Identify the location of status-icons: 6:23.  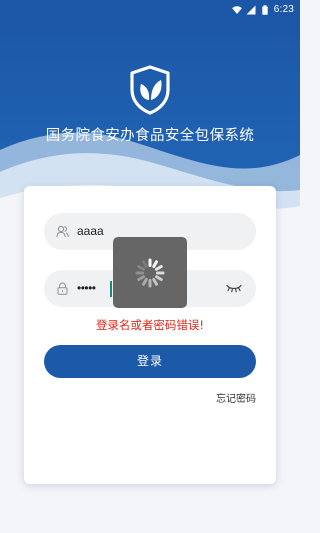
(262, 10).